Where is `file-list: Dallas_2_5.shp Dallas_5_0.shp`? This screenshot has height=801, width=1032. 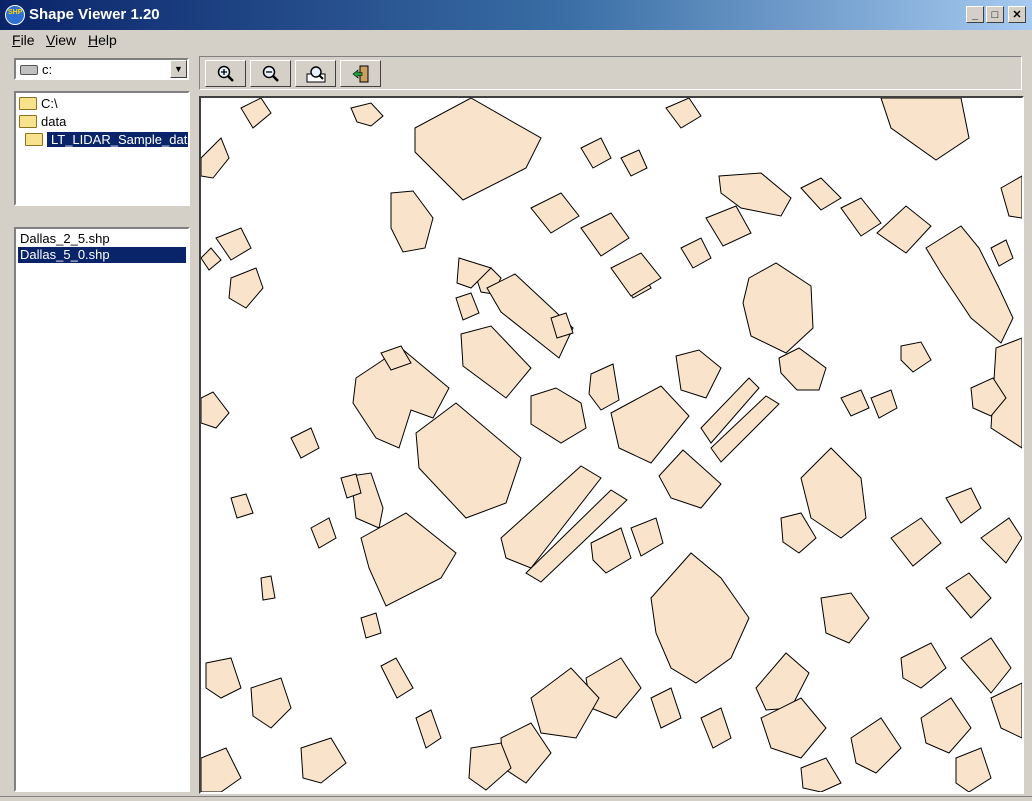
file-list: Dallas_2_5.shp Dallas_5_0.shp is located at coordinates (102, 509).